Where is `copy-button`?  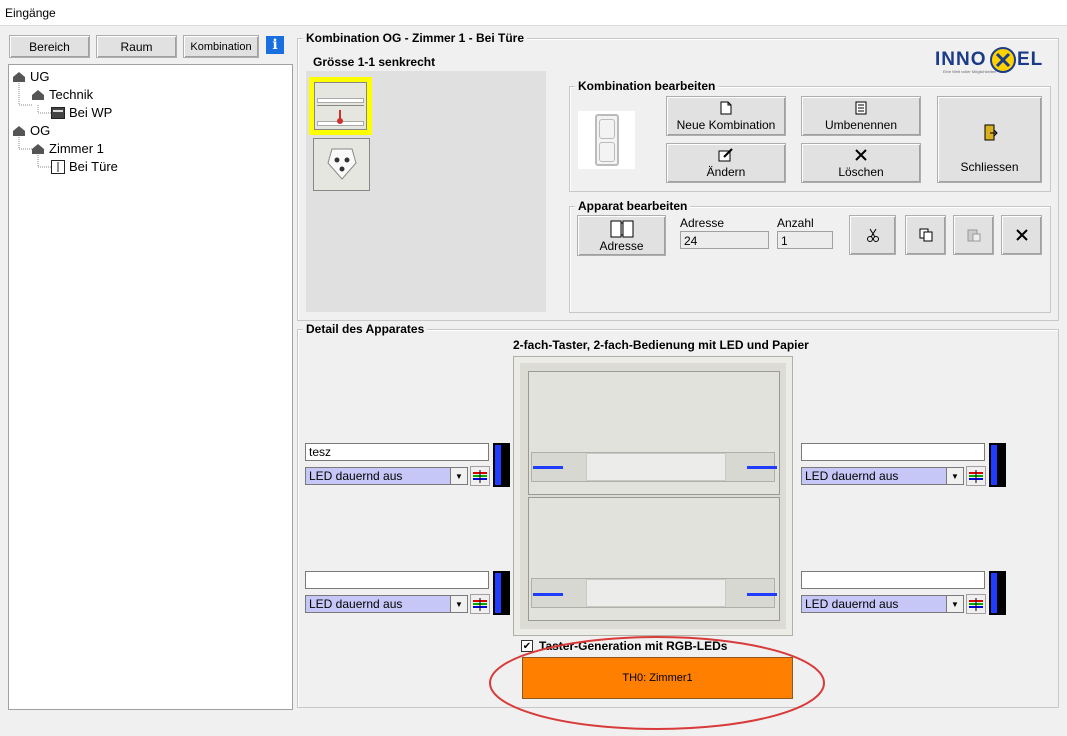
copy-button is located at coordinates (925, 235).